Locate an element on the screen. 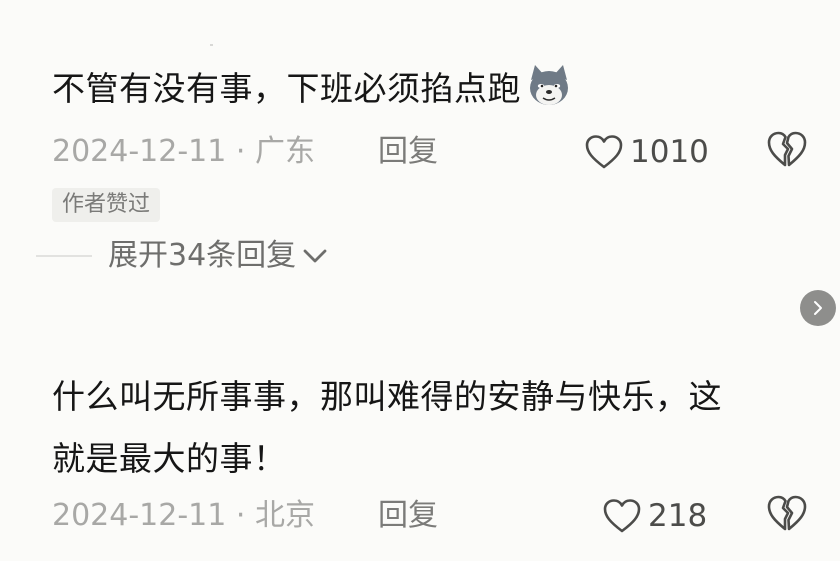  comment-meta: 2024-12-11 · 北京 is located at coordinates (183, 516).